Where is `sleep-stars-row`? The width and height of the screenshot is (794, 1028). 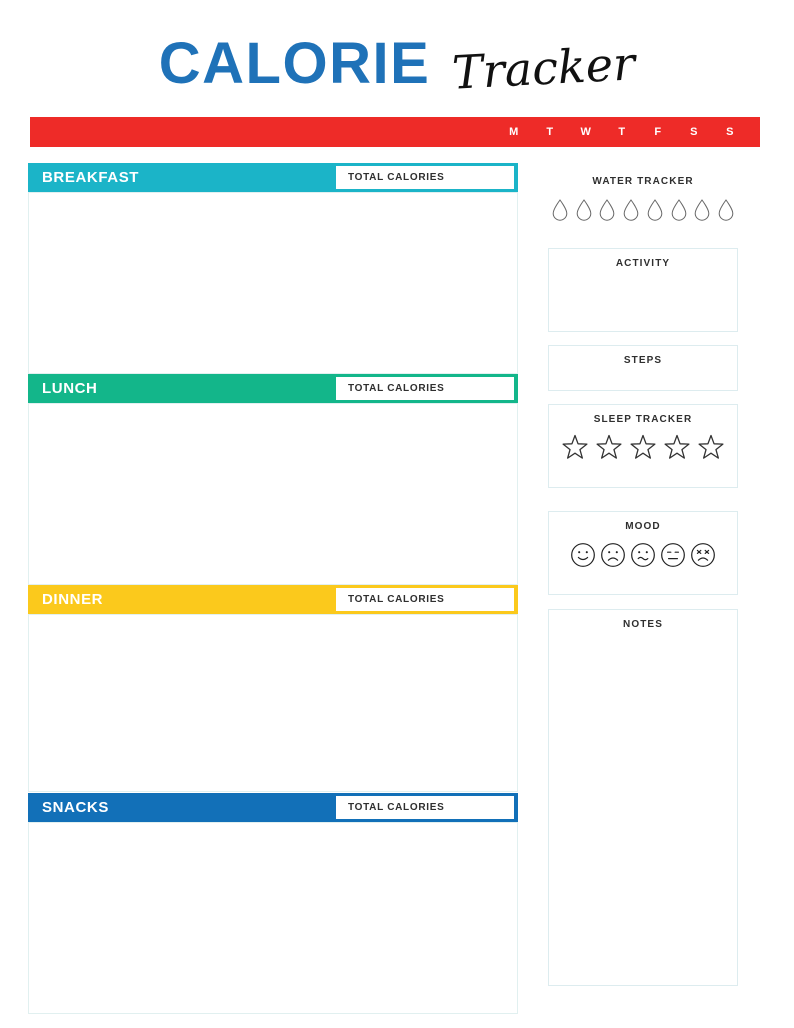
sleep-stars-row is located at coordinates (643, 450).